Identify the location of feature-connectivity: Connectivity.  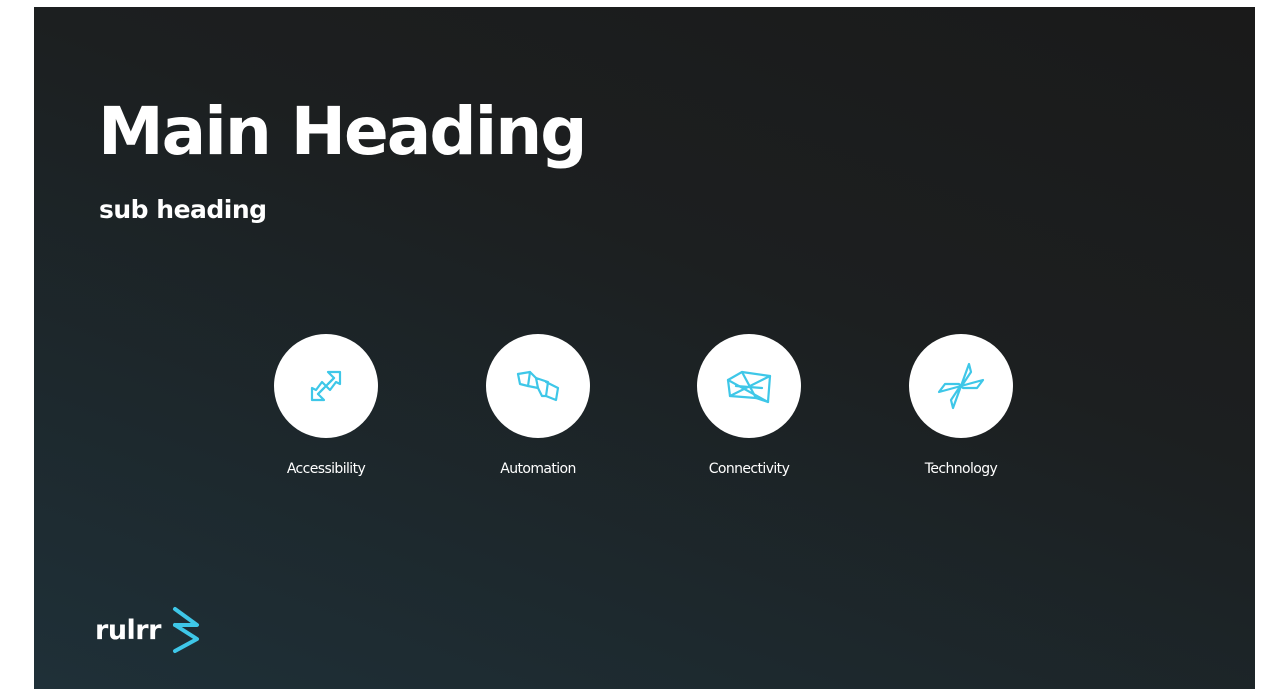
(749, 414).